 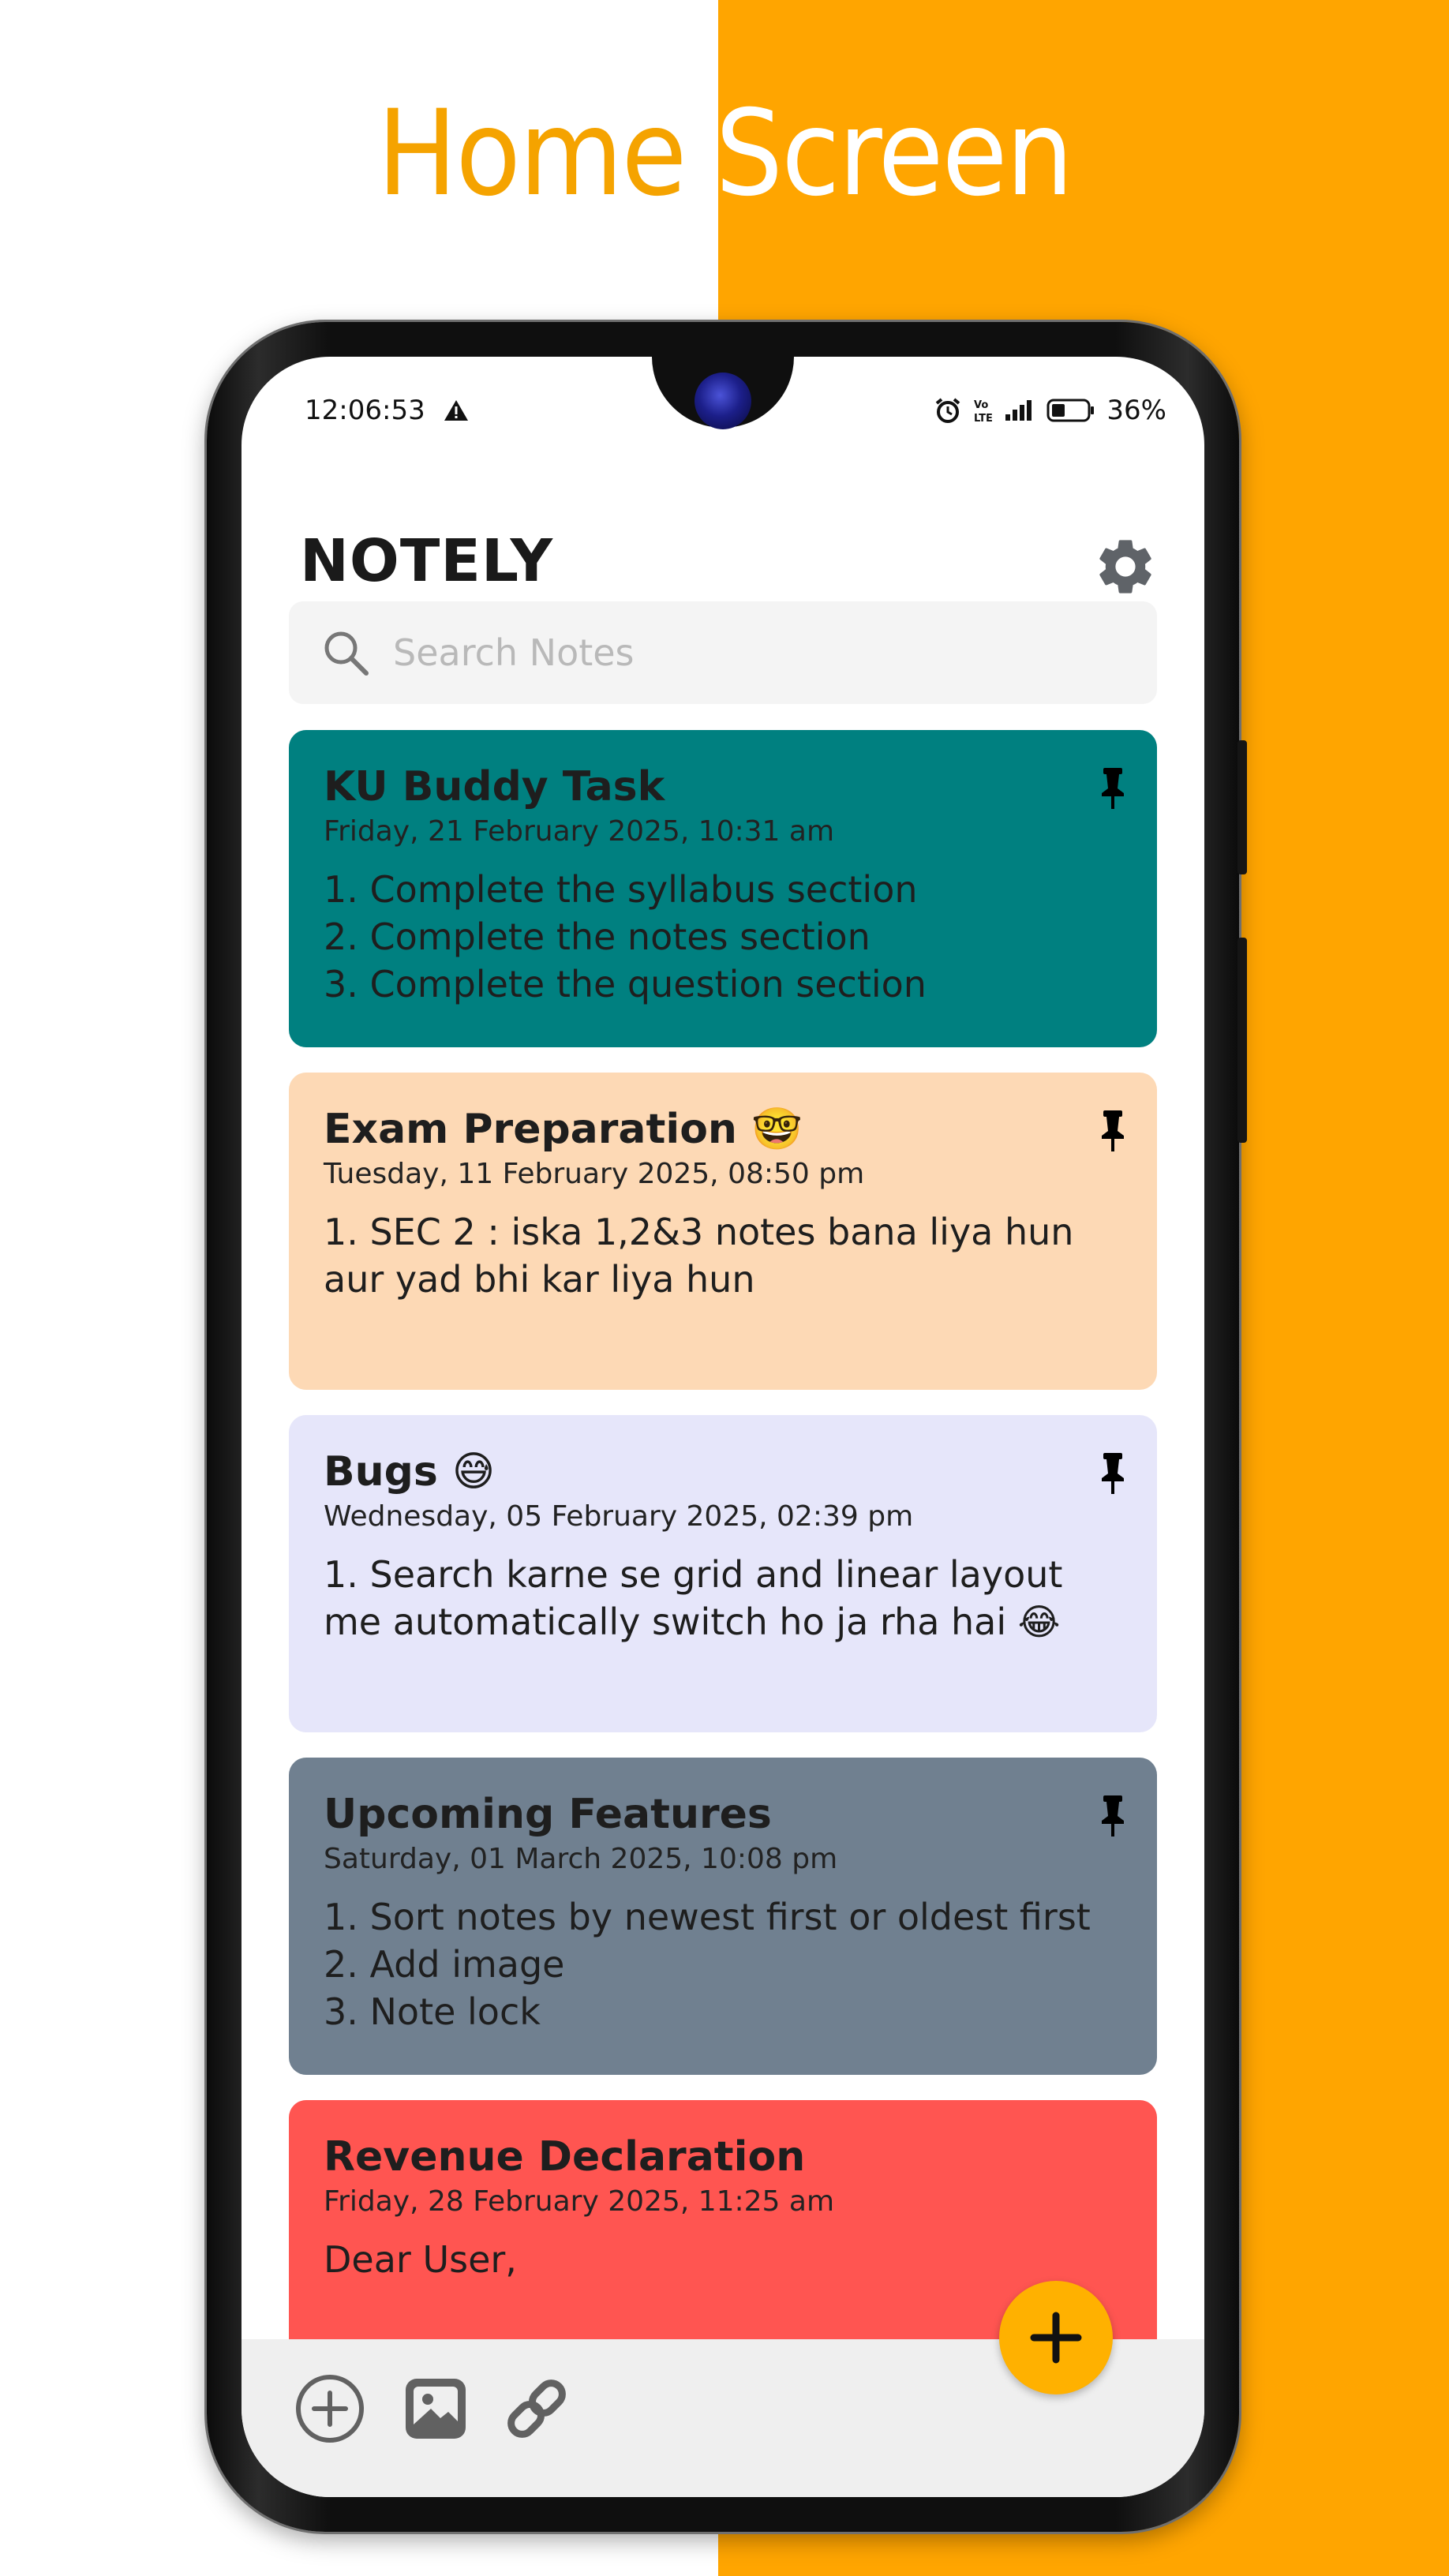 I want to click on add-circle-icon, so click(x=330, y=2408).